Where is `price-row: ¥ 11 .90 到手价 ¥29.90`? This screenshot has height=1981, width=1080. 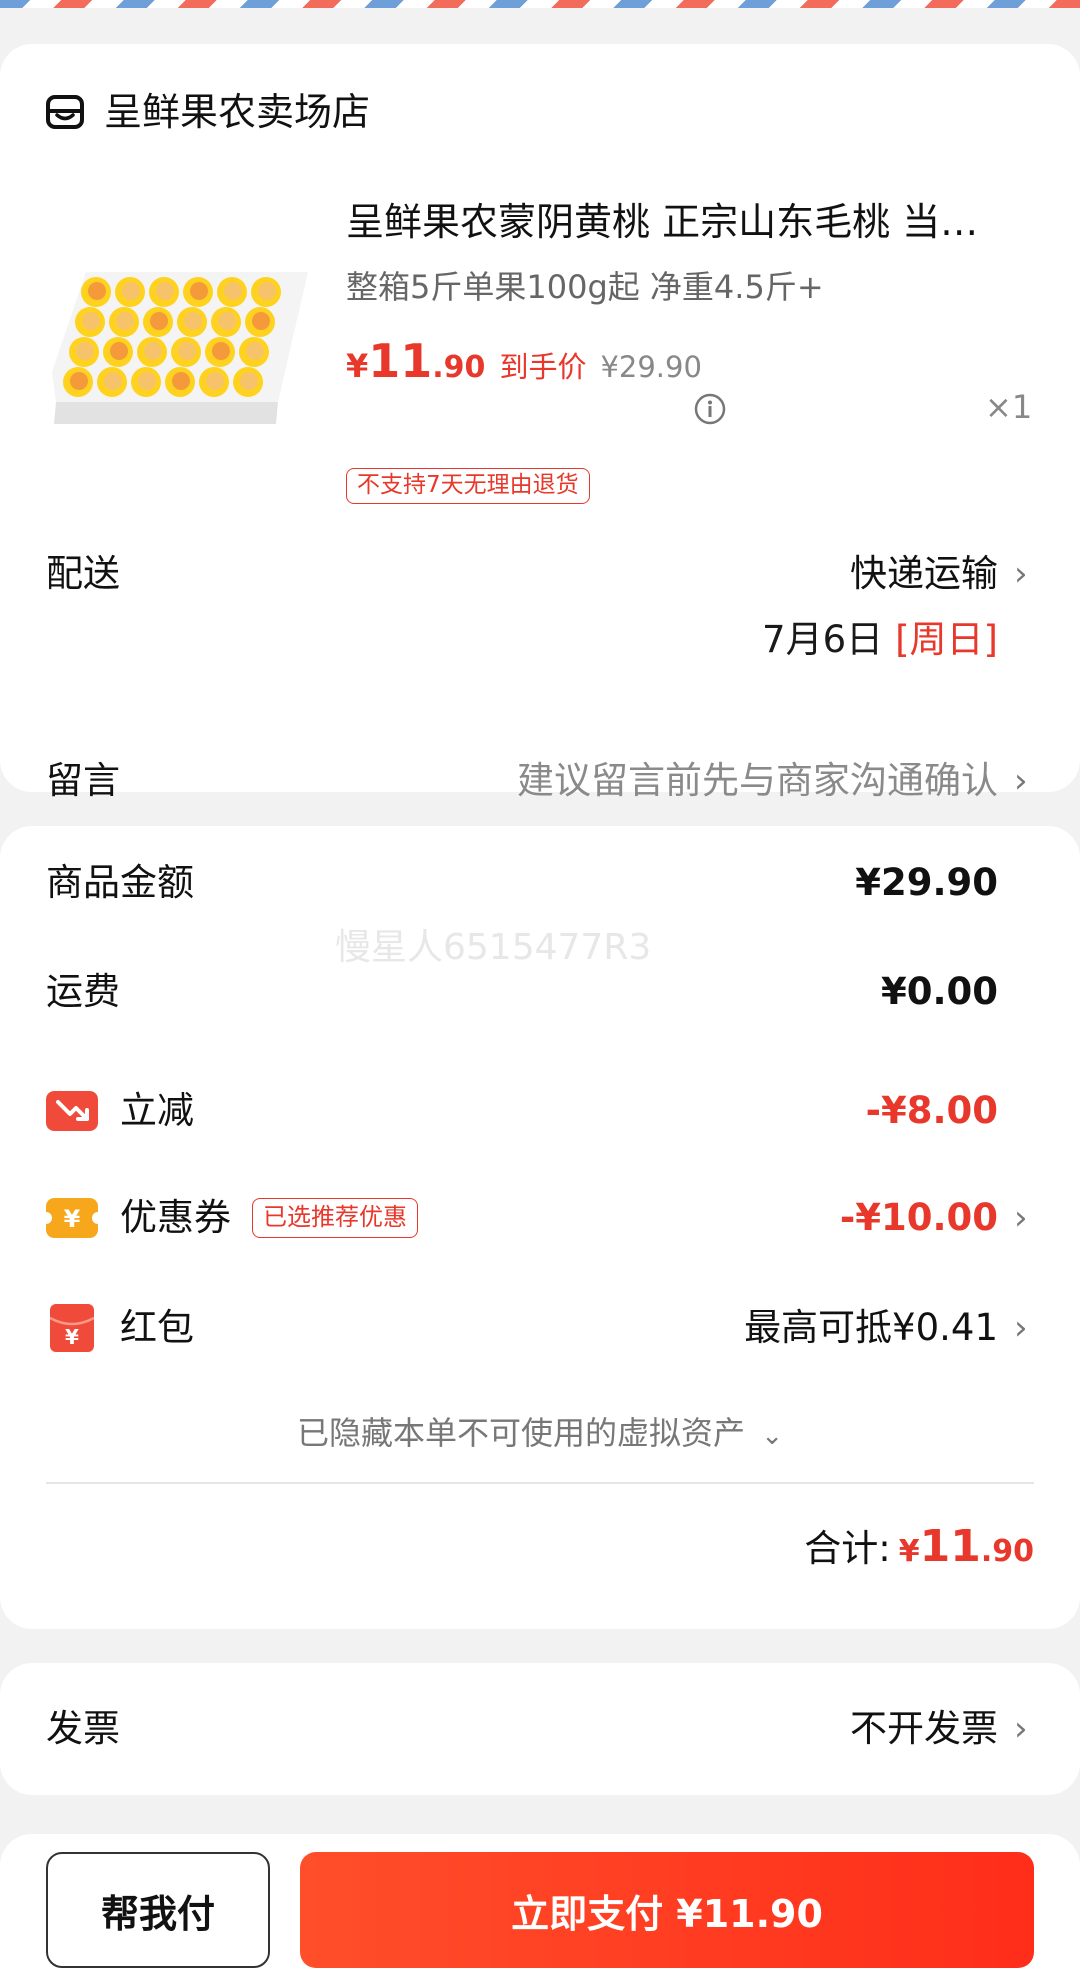 price-row: ¥ 11 .90 到手价 ¥29.90 is located at coordinates (524, 366).